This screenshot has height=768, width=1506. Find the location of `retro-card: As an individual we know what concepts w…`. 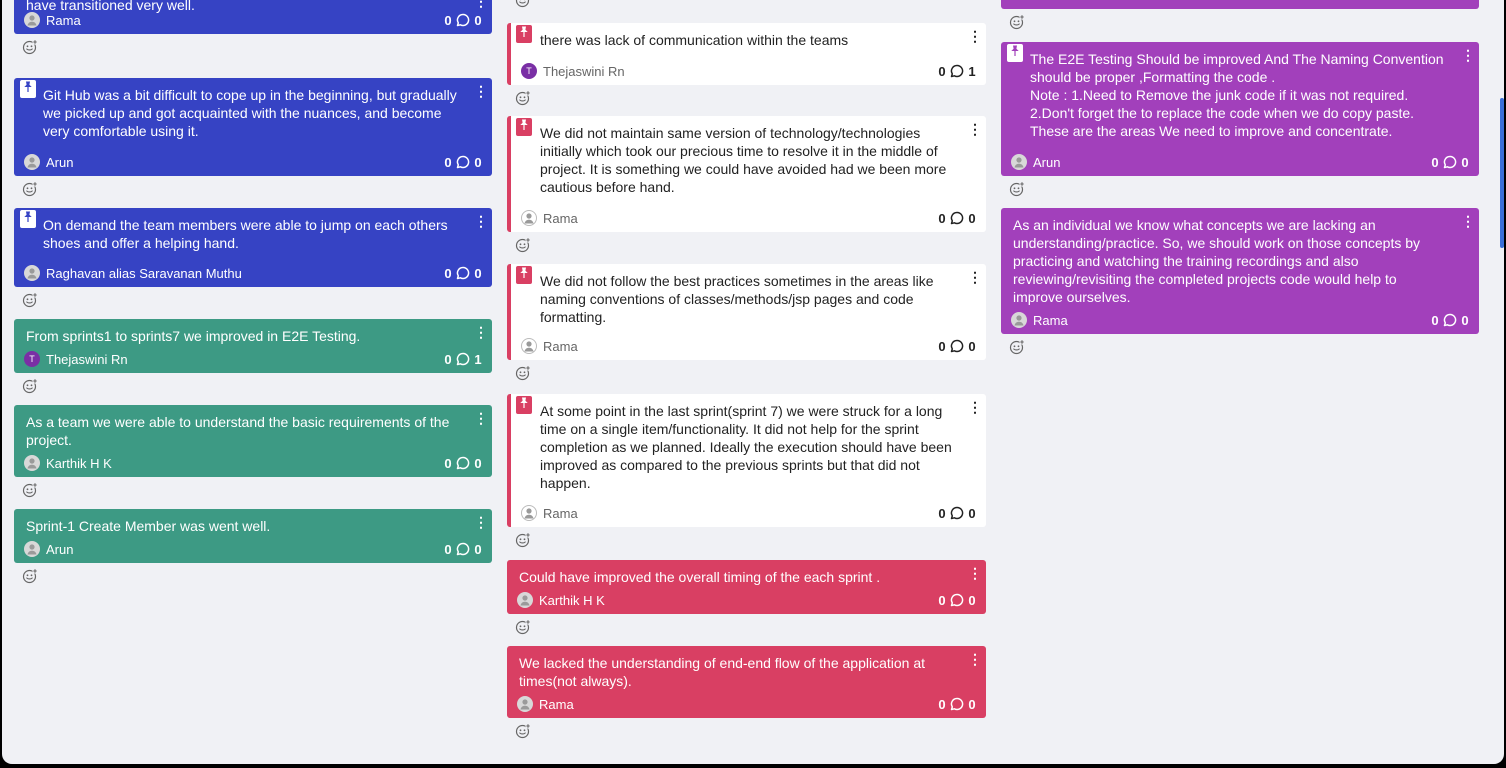

retro-card: As an individual we know what concepts w… is located at coordinates (1240, 271).